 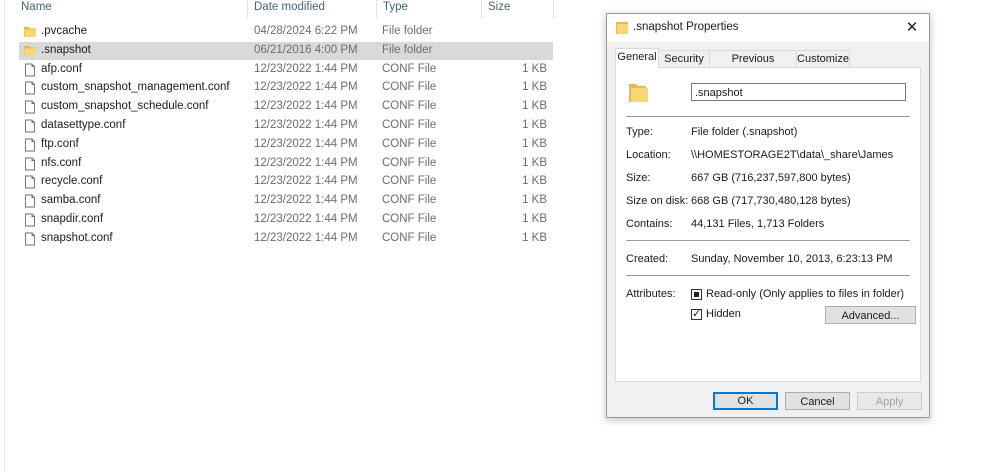 I want to click on contains-value: 44,131 Files, 1,713 Folders, so click(x=758, y=224).